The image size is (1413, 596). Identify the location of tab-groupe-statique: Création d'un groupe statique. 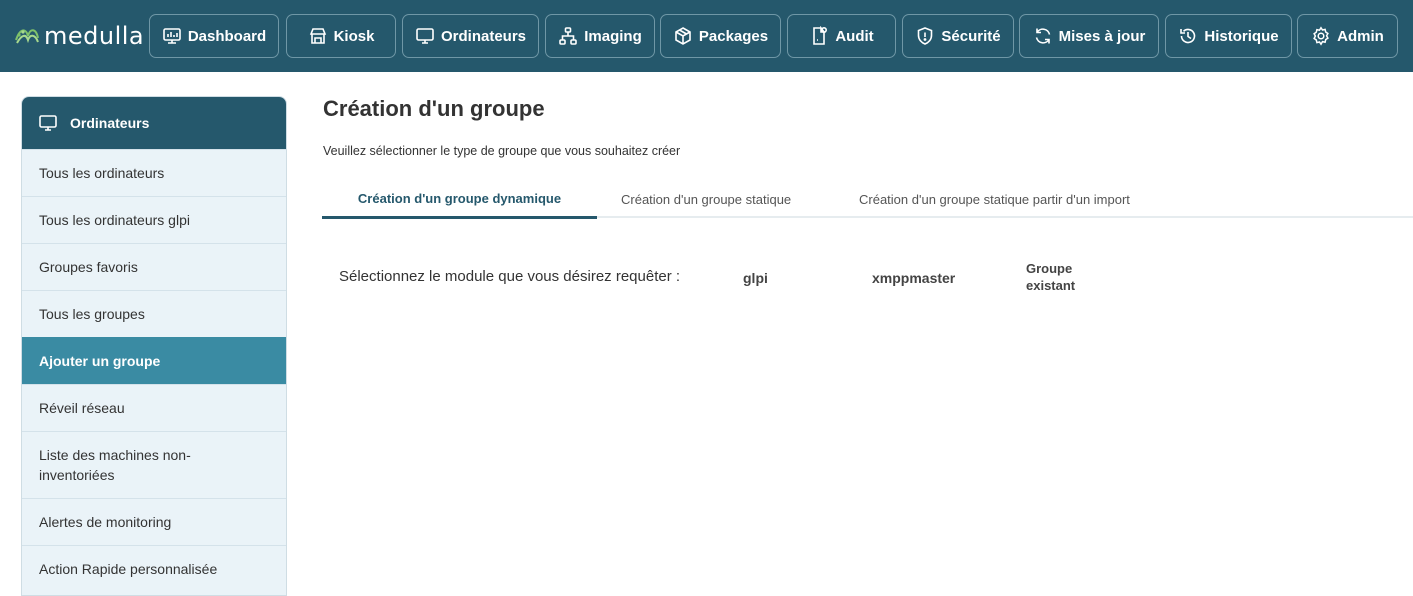
(706, 199).